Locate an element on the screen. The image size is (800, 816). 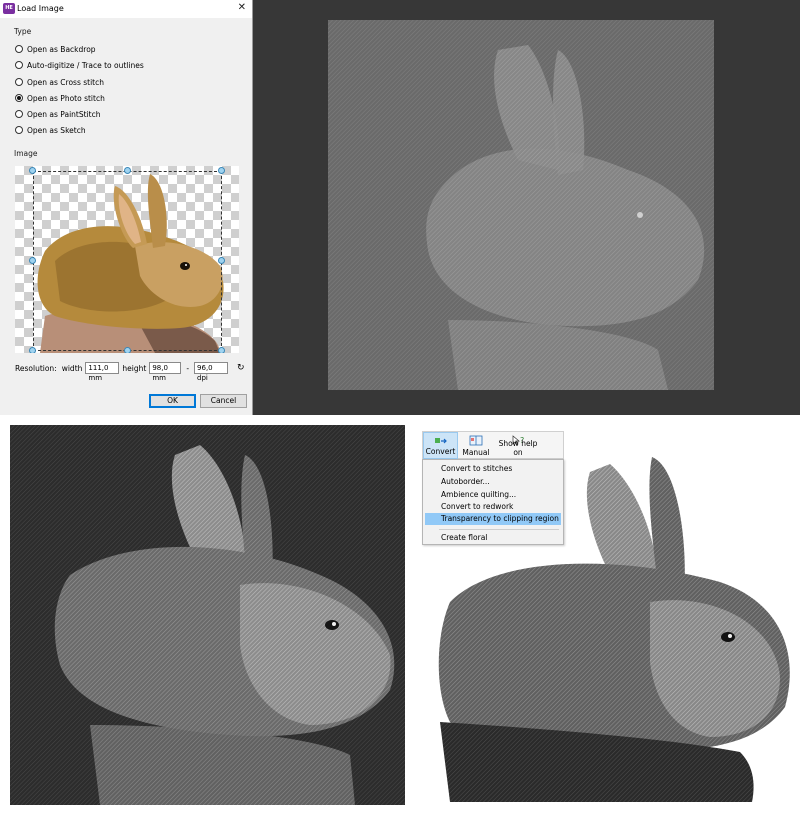
resolution-label: Resolution: is located at coordinates (36, 368).